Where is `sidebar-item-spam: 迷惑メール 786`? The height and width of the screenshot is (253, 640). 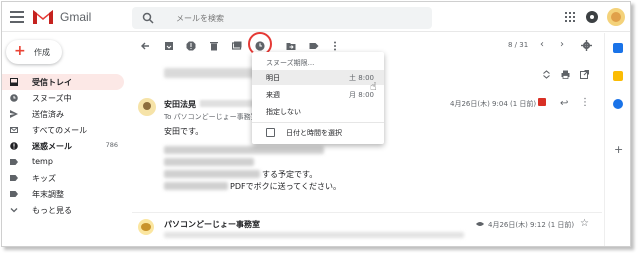 sidebar-item-spam: 迷惑メール 786 is located at coordinates (63, 146).